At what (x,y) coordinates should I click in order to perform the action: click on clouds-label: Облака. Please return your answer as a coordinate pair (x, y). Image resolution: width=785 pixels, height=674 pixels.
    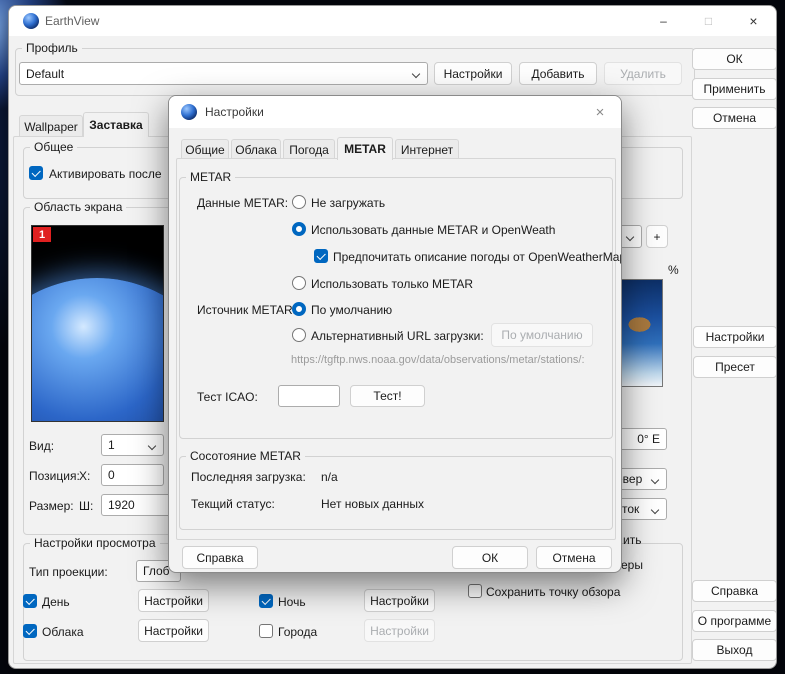
    Looking at the image, I should click on (63, 632).